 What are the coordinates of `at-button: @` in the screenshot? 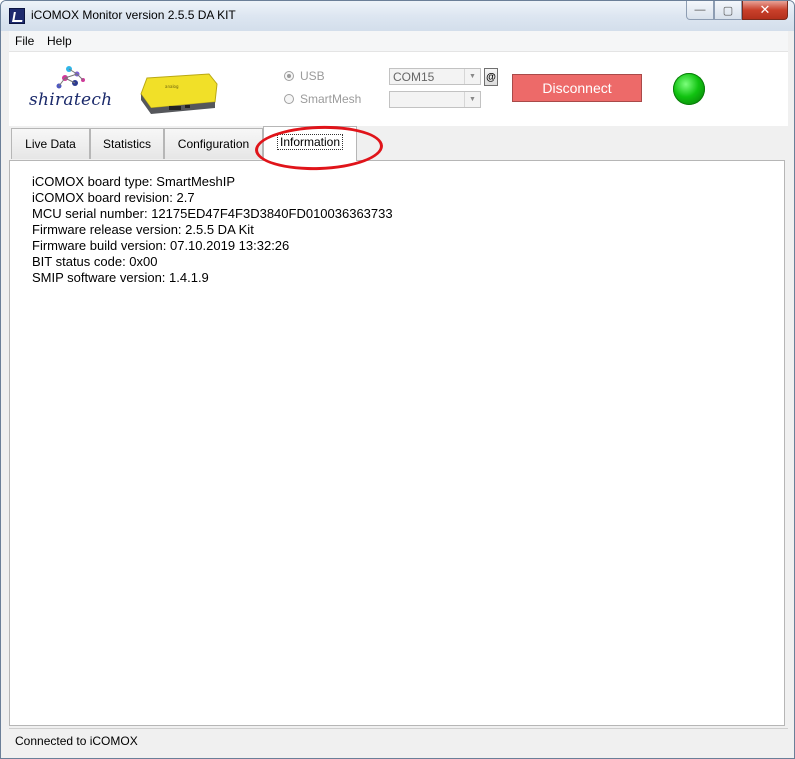 It's located at (491, 77).